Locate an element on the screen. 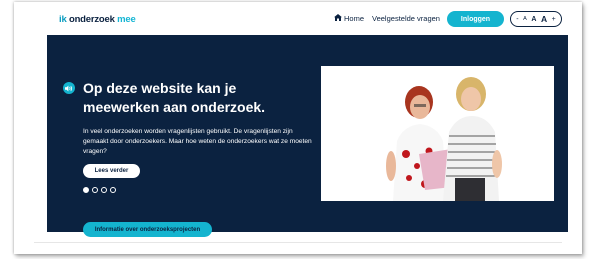  logo-part-ik: ik is located at coordinates (64, 19).